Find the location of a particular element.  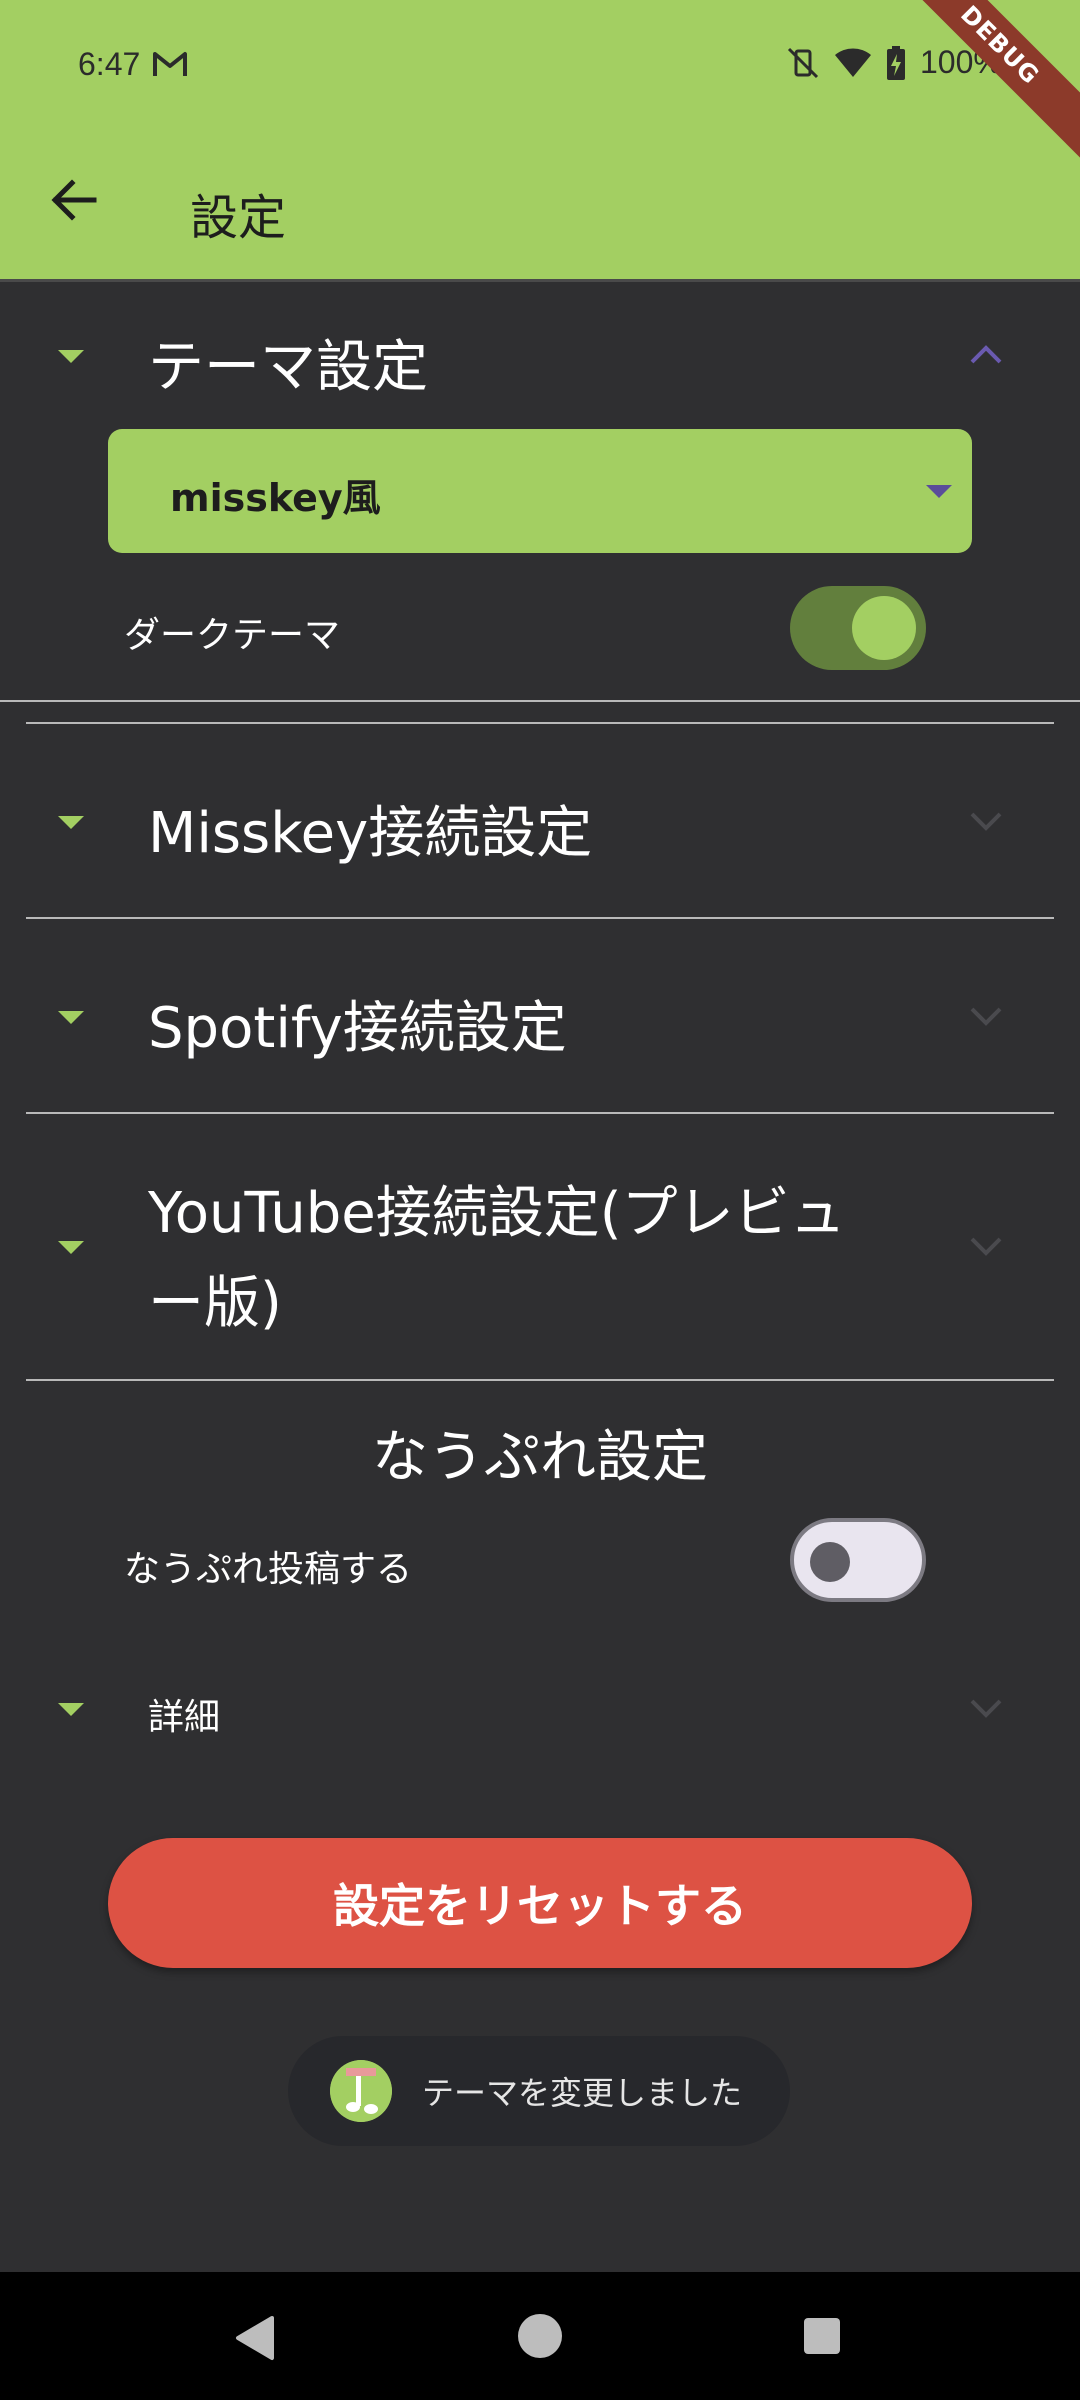

details-section-title: 詳細 is located at coordinates (184, 1717).